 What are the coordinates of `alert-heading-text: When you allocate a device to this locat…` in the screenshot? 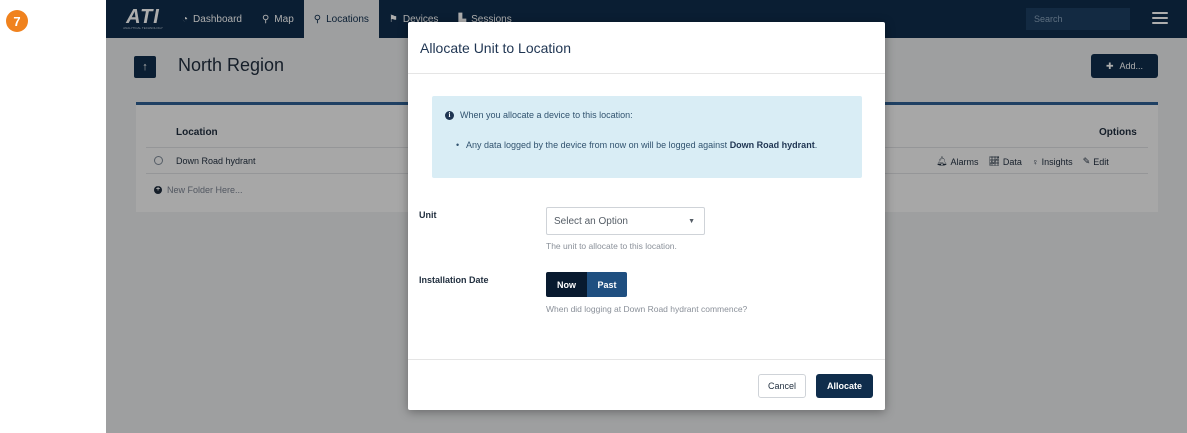 It's located at (546, 115).